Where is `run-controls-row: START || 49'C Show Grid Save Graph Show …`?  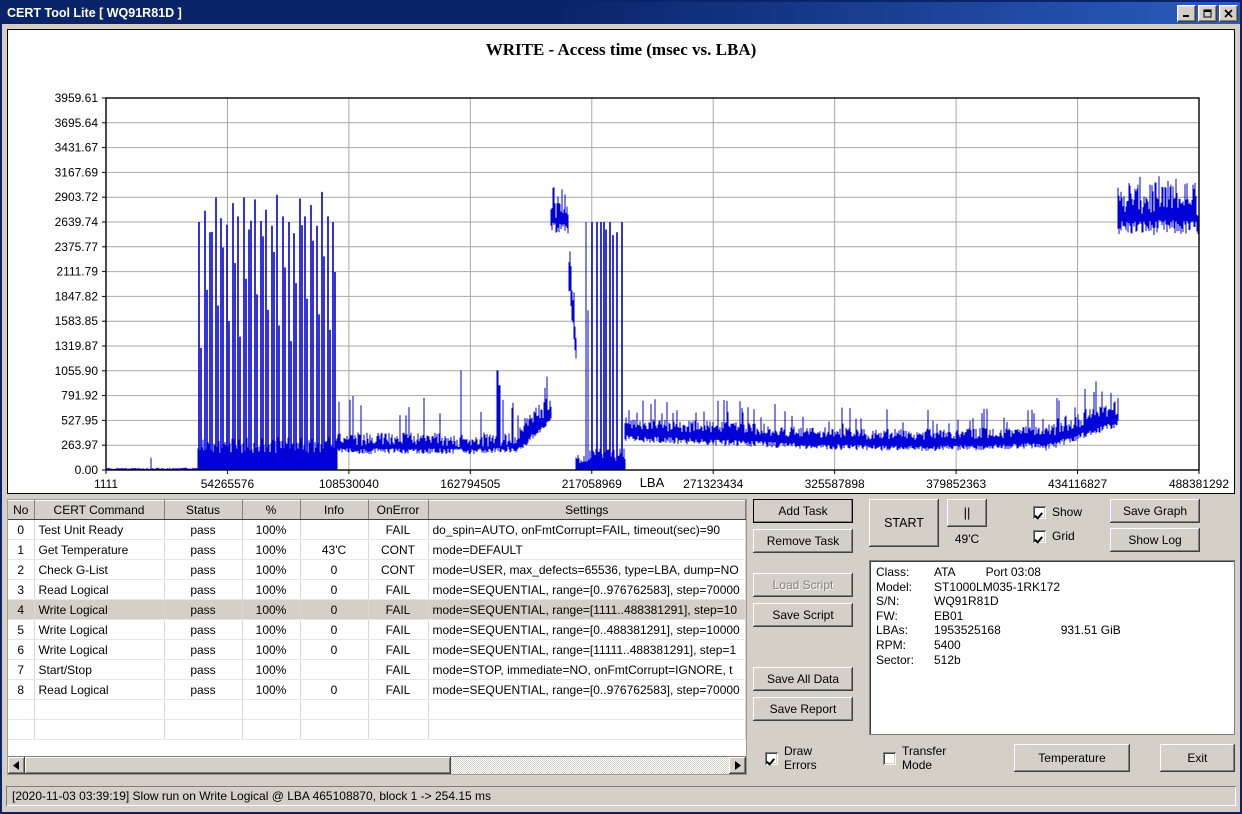
run-controls-row: START || 49'C Show Grid Save Graph Show … is located at coordinates (1052, 525).